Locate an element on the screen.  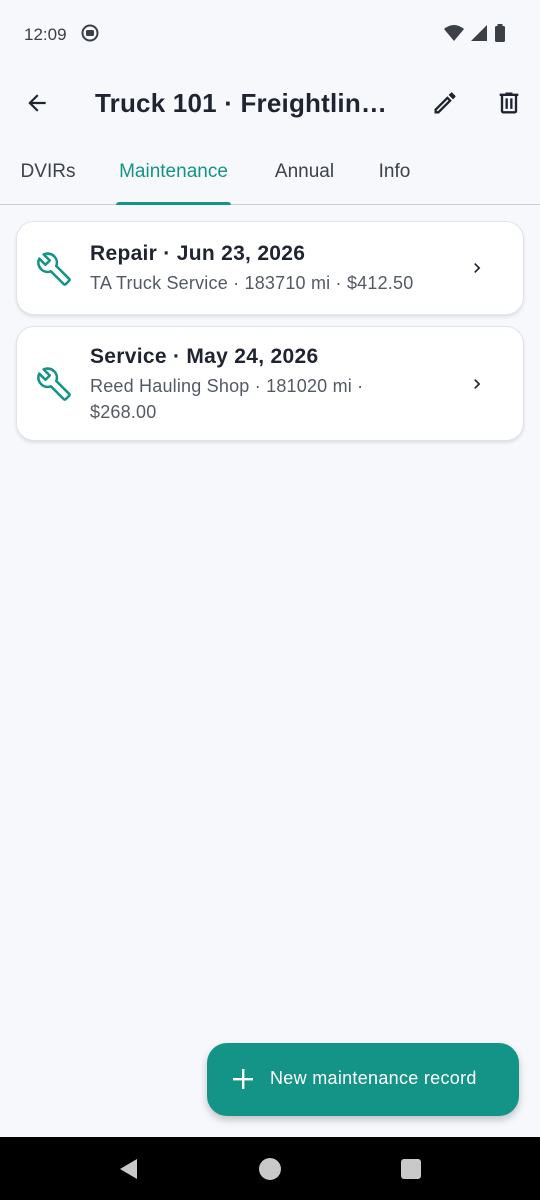
cellular-signal-icon is located at coordinates (479, 35).